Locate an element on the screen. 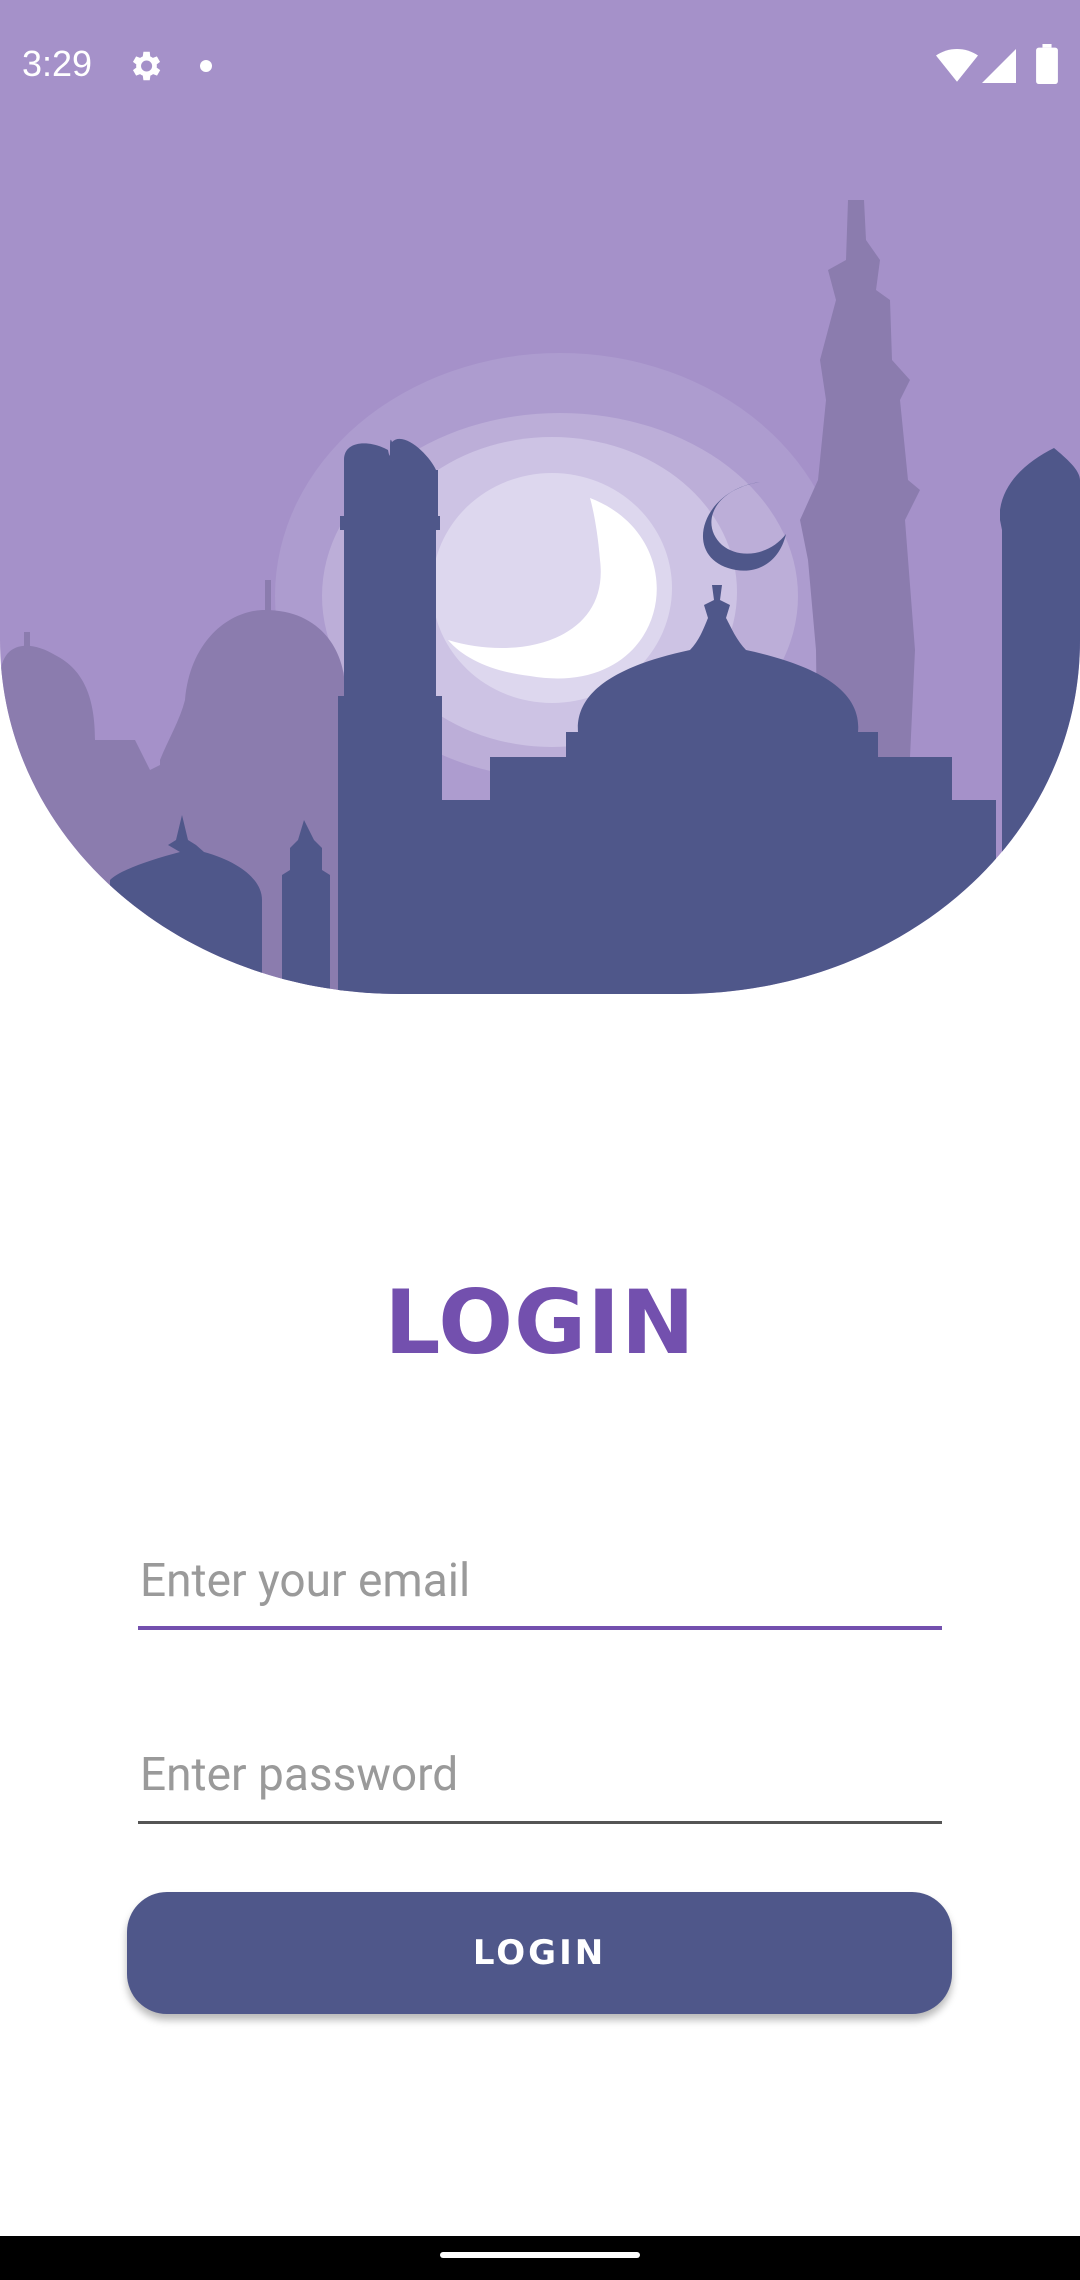 Image resolution: width=1080 pixels, height=2280 pixels. email-field-underline is located at coordinates (540, 1628).